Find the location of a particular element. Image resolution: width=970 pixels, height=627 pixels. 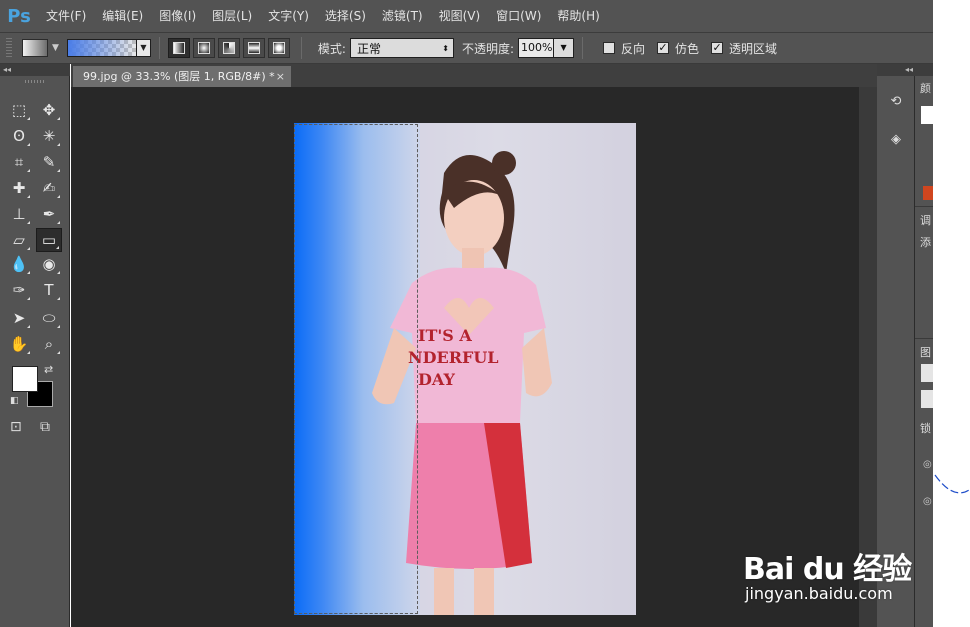

panel-tab-adjustments: 调 is located at coordinates (925, 220).